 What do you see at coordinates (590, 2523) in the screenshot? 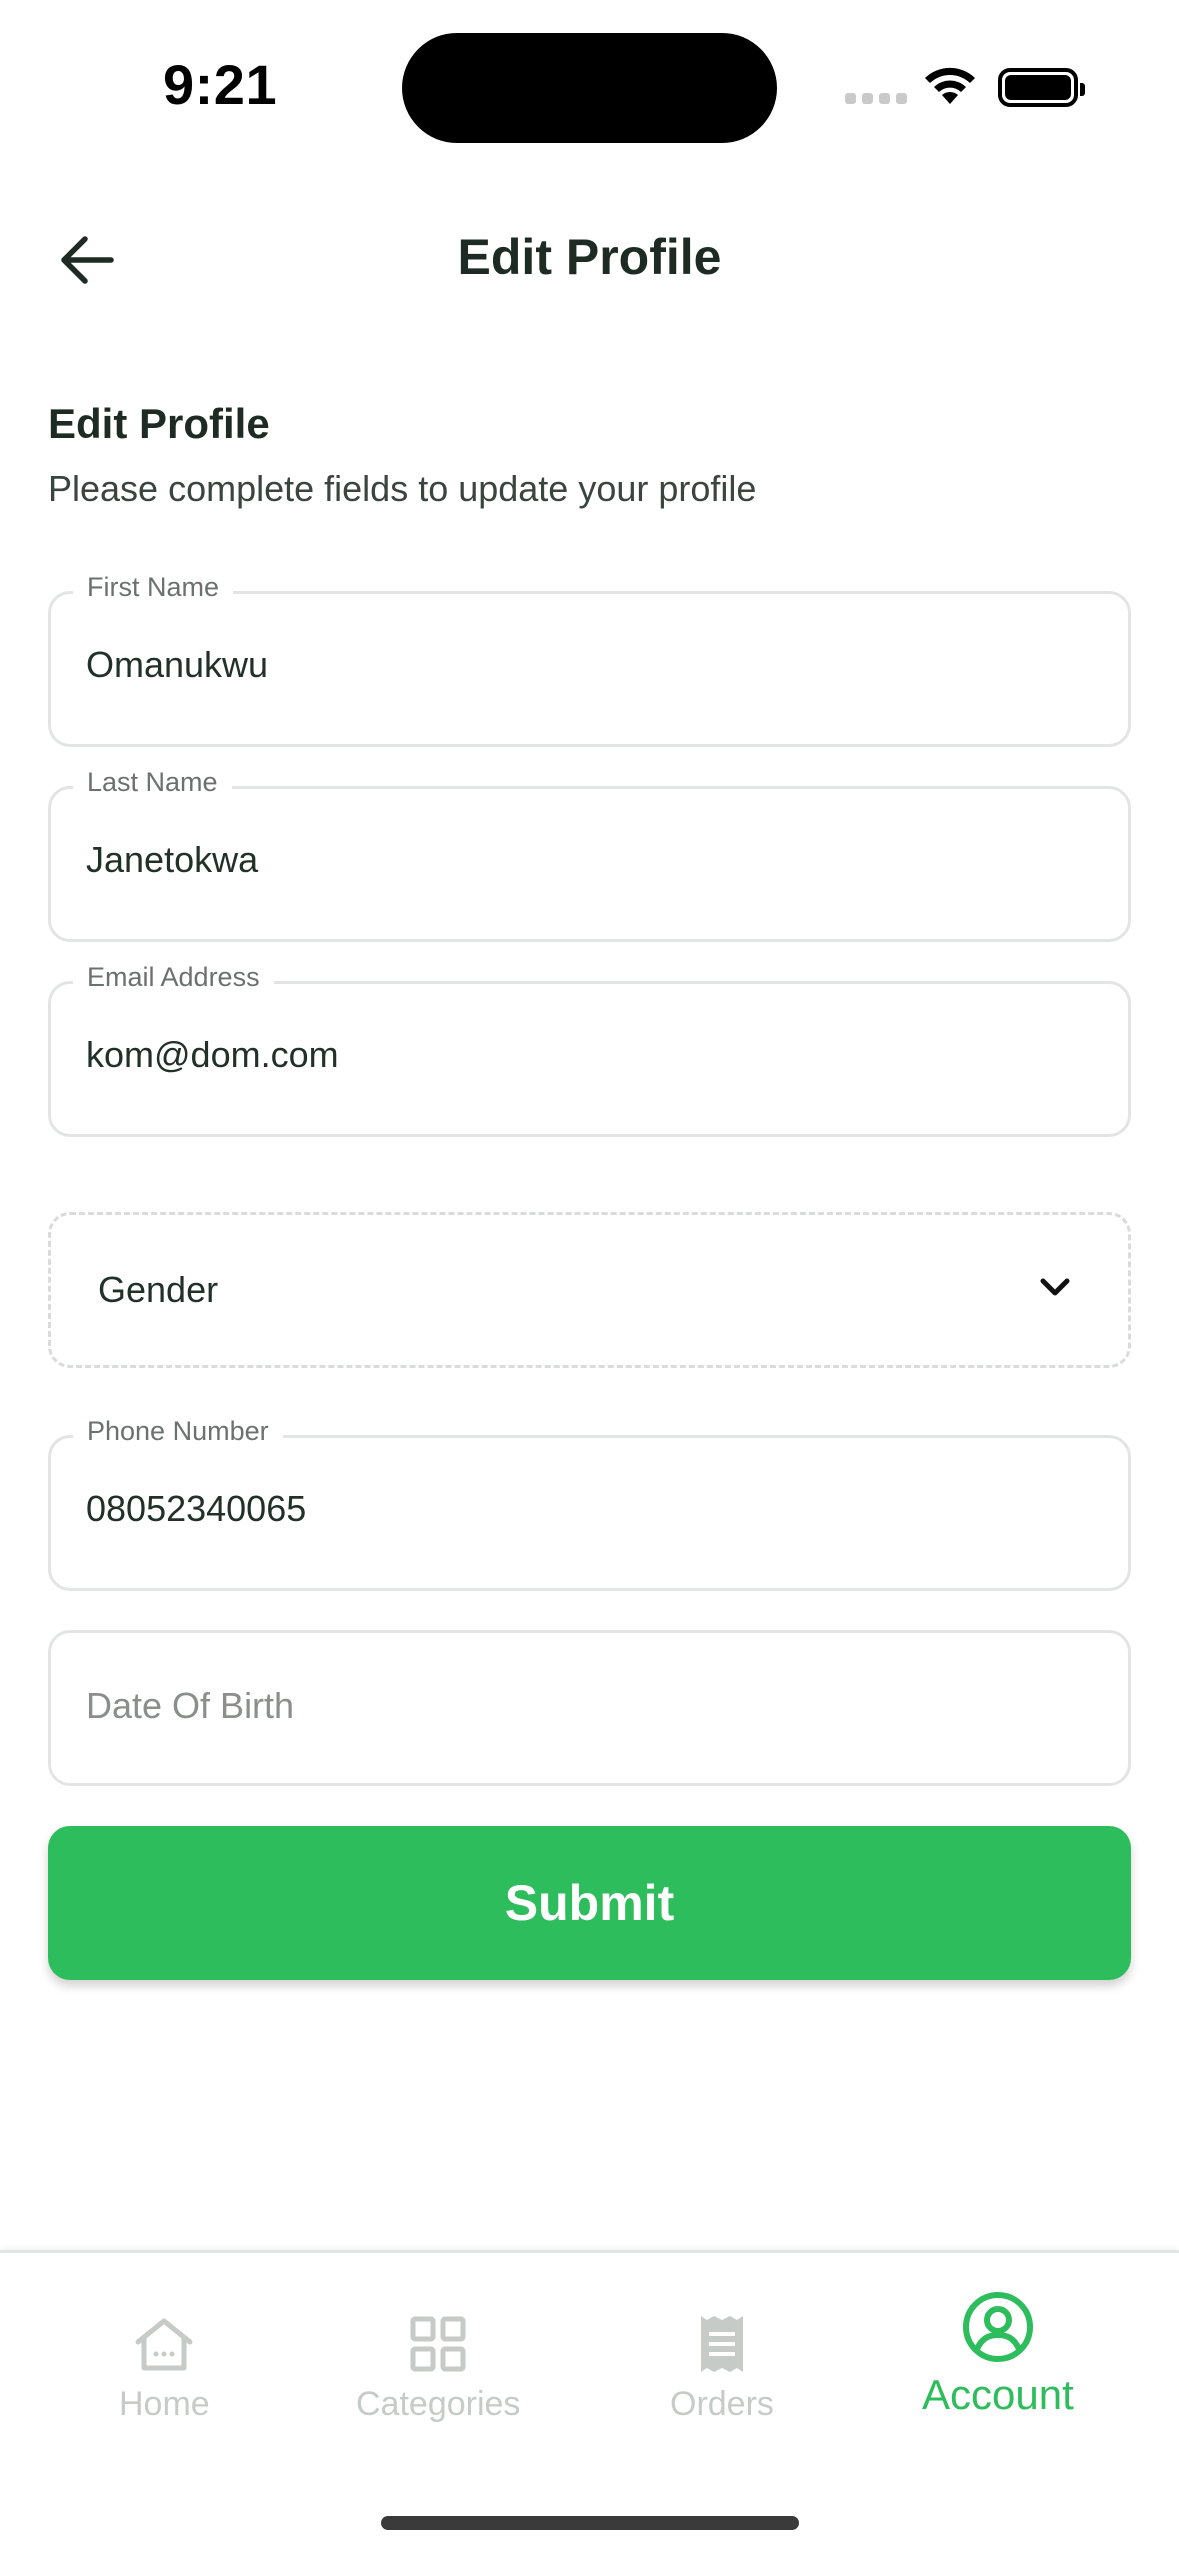
I see `home-indicator` at bounding box center [590, 2523].